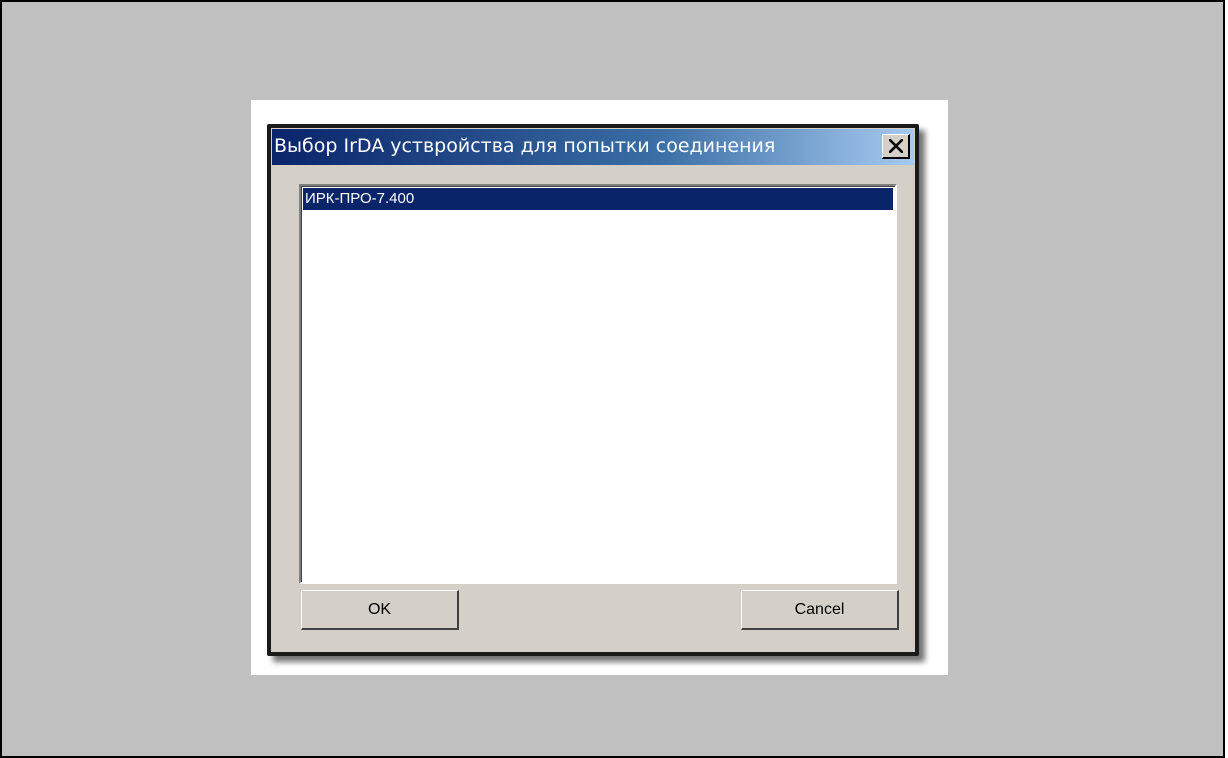  Describe the element at coordinates (380, 610) in the screenshot. I see `ok-button: OK` at that location.